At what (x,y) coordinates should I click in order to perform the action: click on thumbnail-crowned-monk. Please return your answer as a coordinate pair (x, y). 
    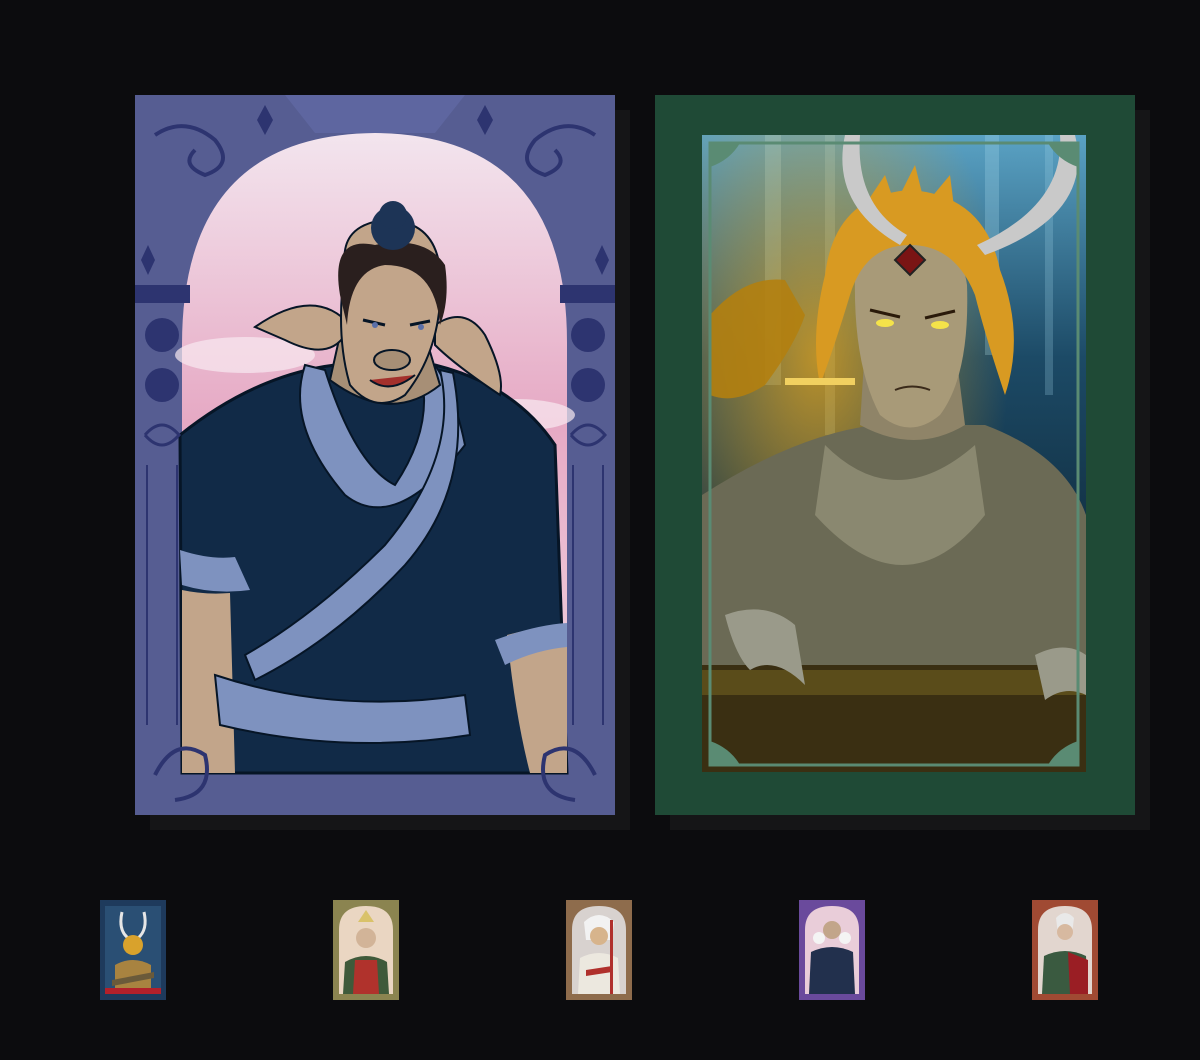
    Looking at the image, I should click on (366, 950).